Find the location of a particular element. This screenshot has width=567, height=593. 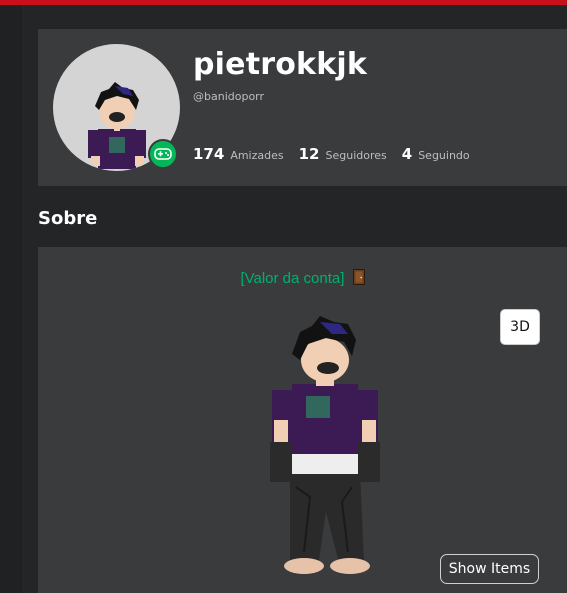

about-section-title: Sobre is located at coordinates (68, 218).